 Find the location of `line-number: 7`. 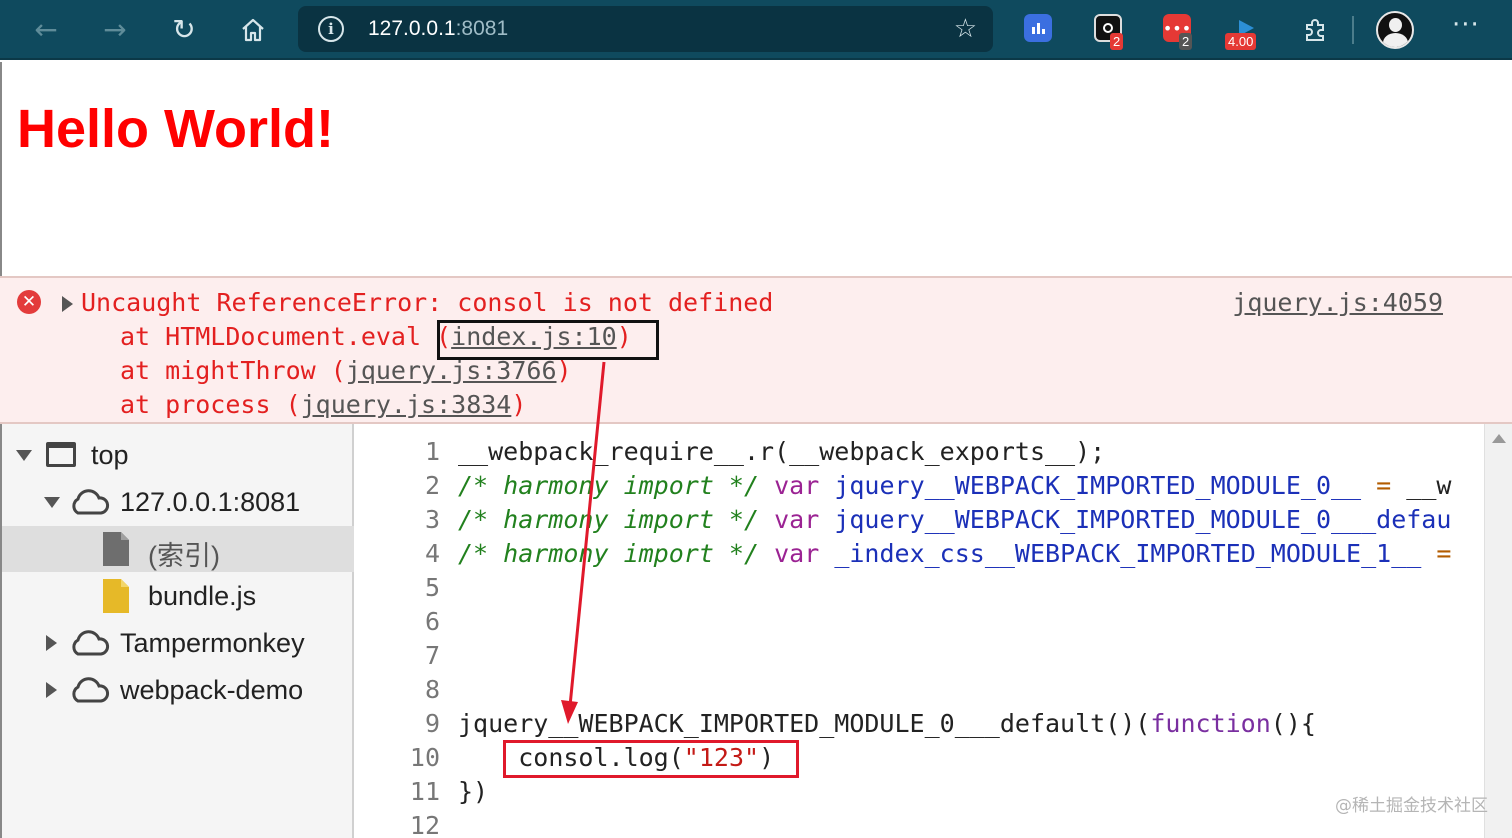

line-number: 7 is located at coordinates (398, 656).